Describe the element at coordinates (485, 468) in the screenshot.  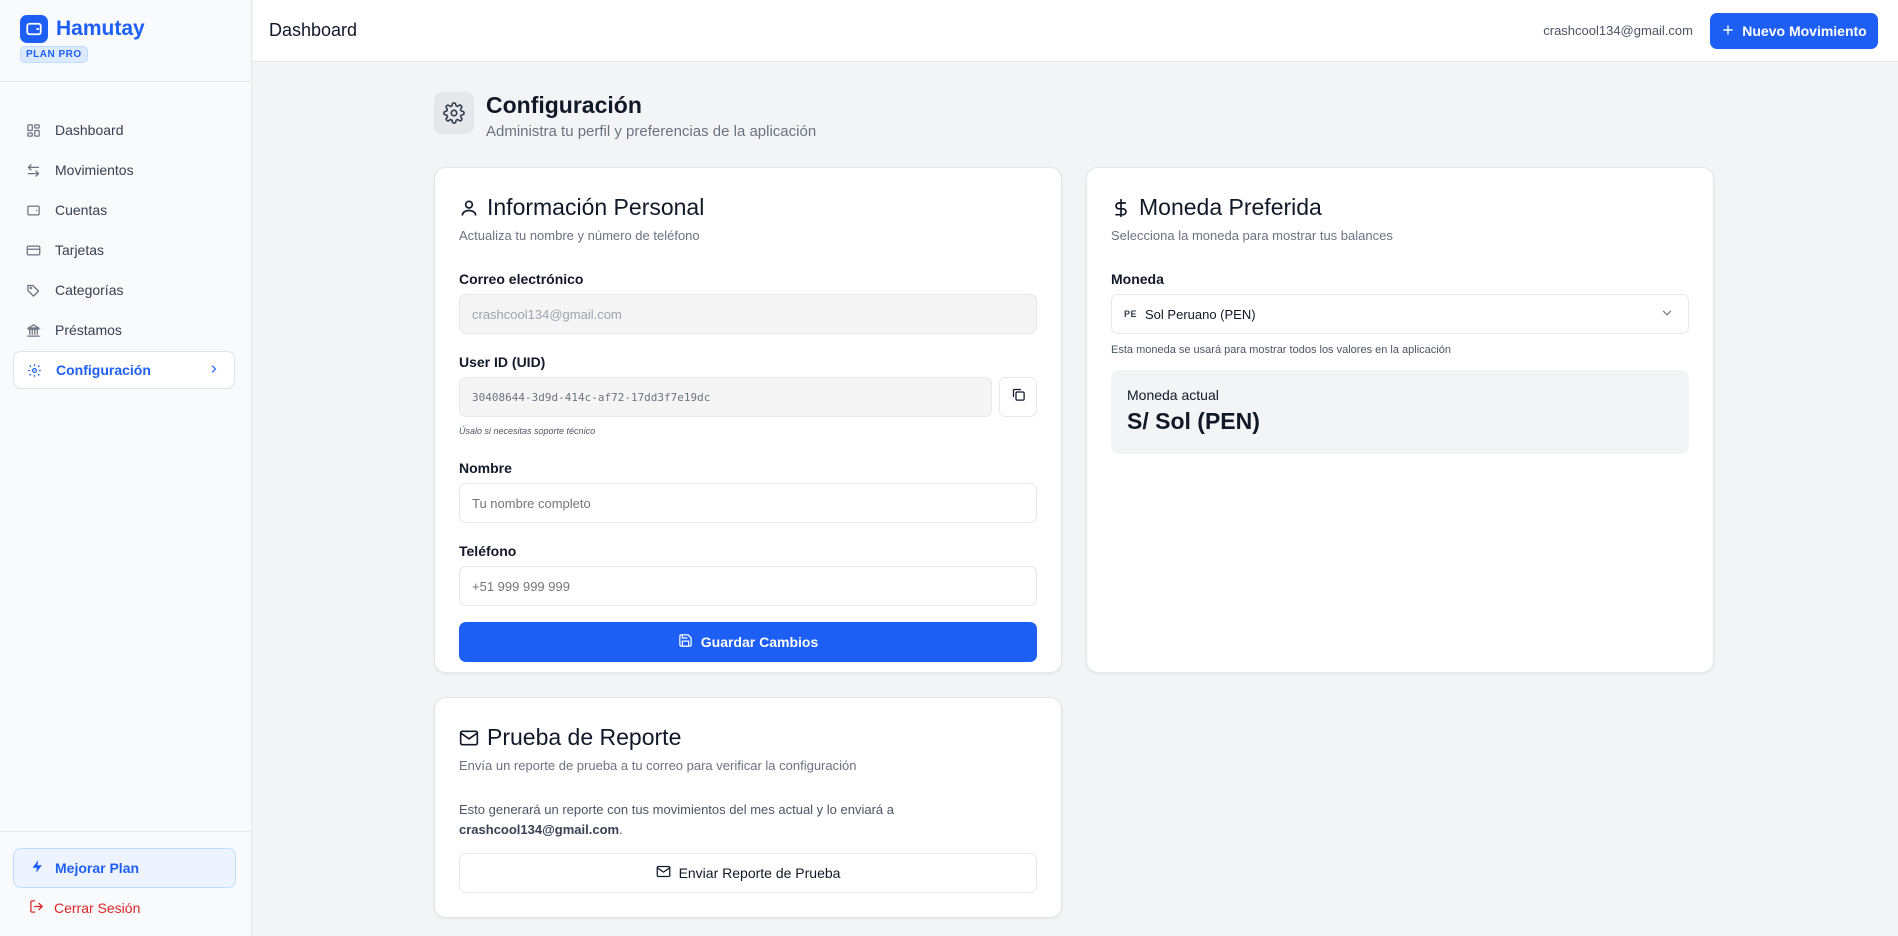
I see `name-label: Nombre` at that location.